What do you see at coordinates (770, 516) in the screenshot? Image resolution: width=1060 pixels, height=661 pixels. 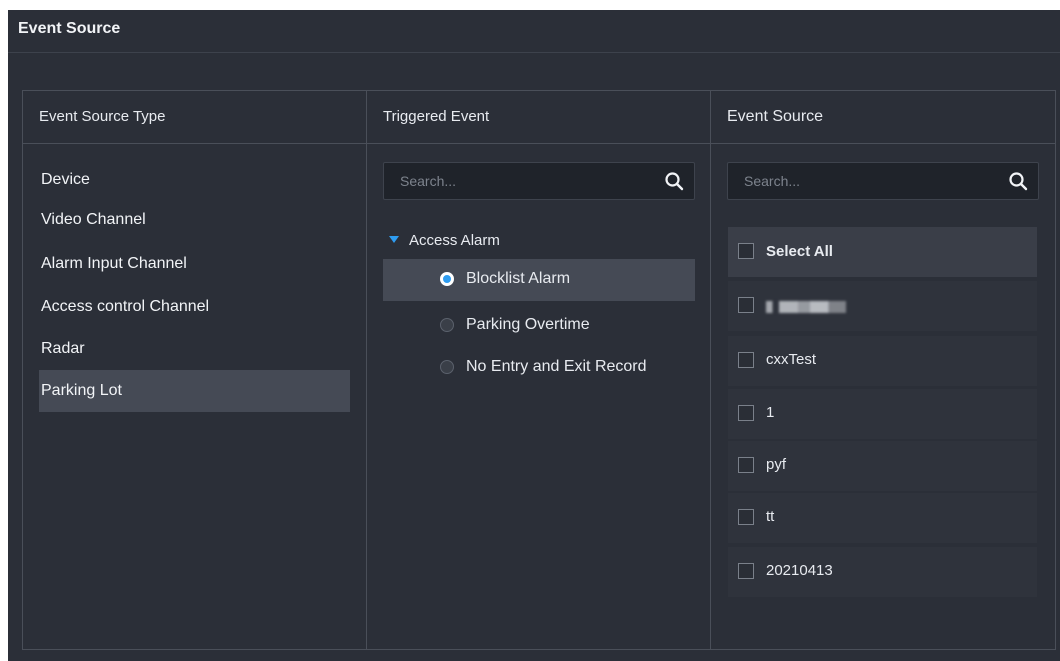 I see `item-label: tt` at bounding box center [770, 516].